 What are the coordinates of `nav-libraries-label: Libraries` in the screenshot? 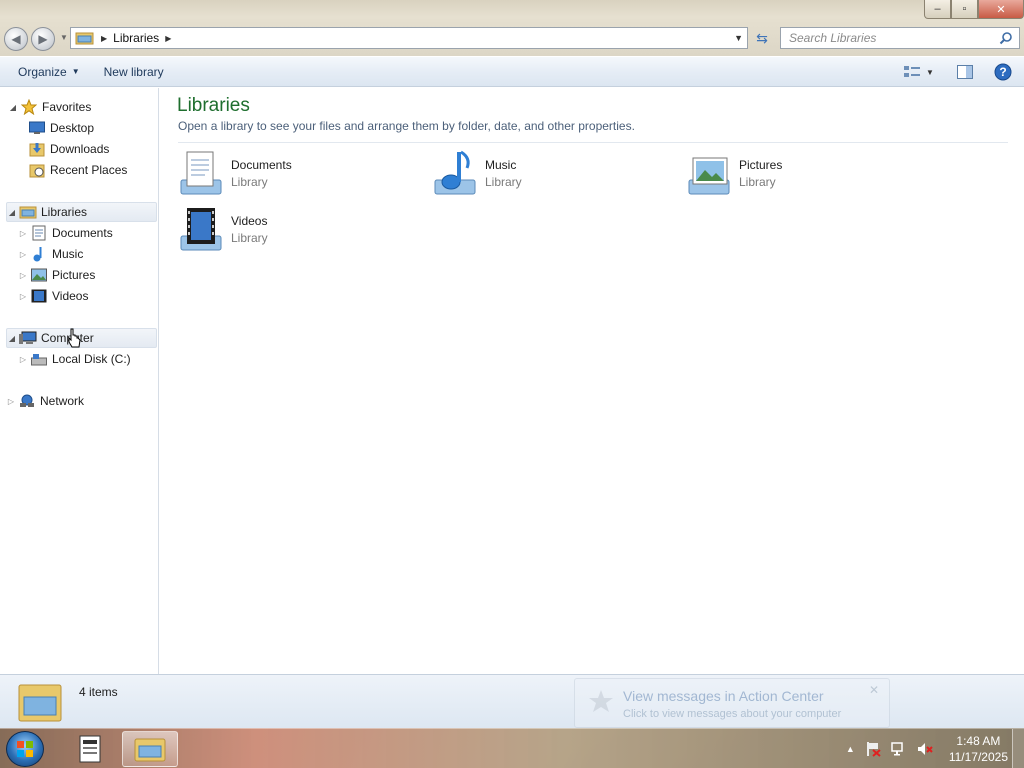 It's located at (64, 212).